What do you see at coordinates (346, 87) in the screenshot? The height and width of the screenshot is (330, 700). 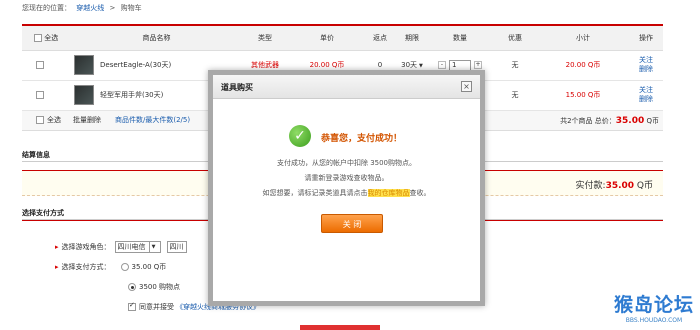 I see `dialog-header: 道具购买 ×` at bounding box center [346, 87].